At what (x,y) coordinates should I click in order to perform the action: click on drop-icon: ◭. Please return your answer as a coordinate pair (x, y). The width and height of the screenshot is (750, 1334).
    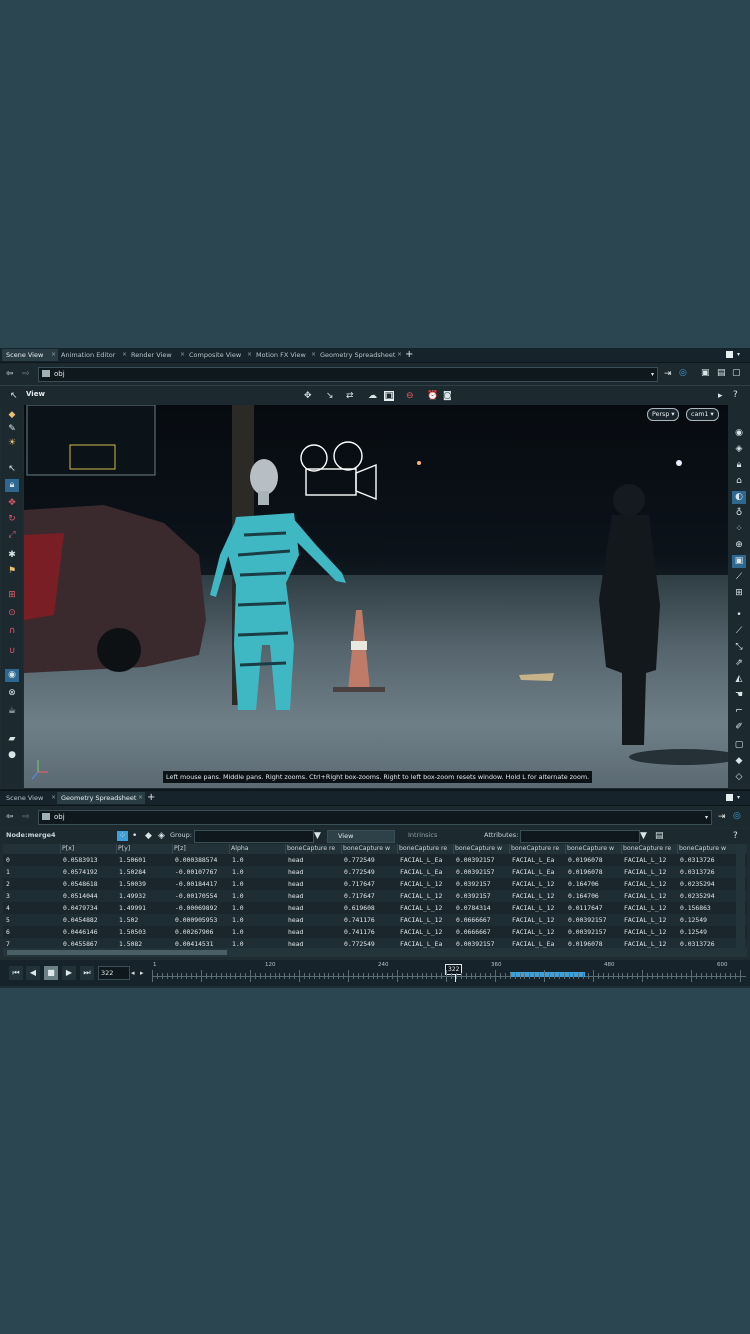
    Looking at the image, I should click on (739, 679).